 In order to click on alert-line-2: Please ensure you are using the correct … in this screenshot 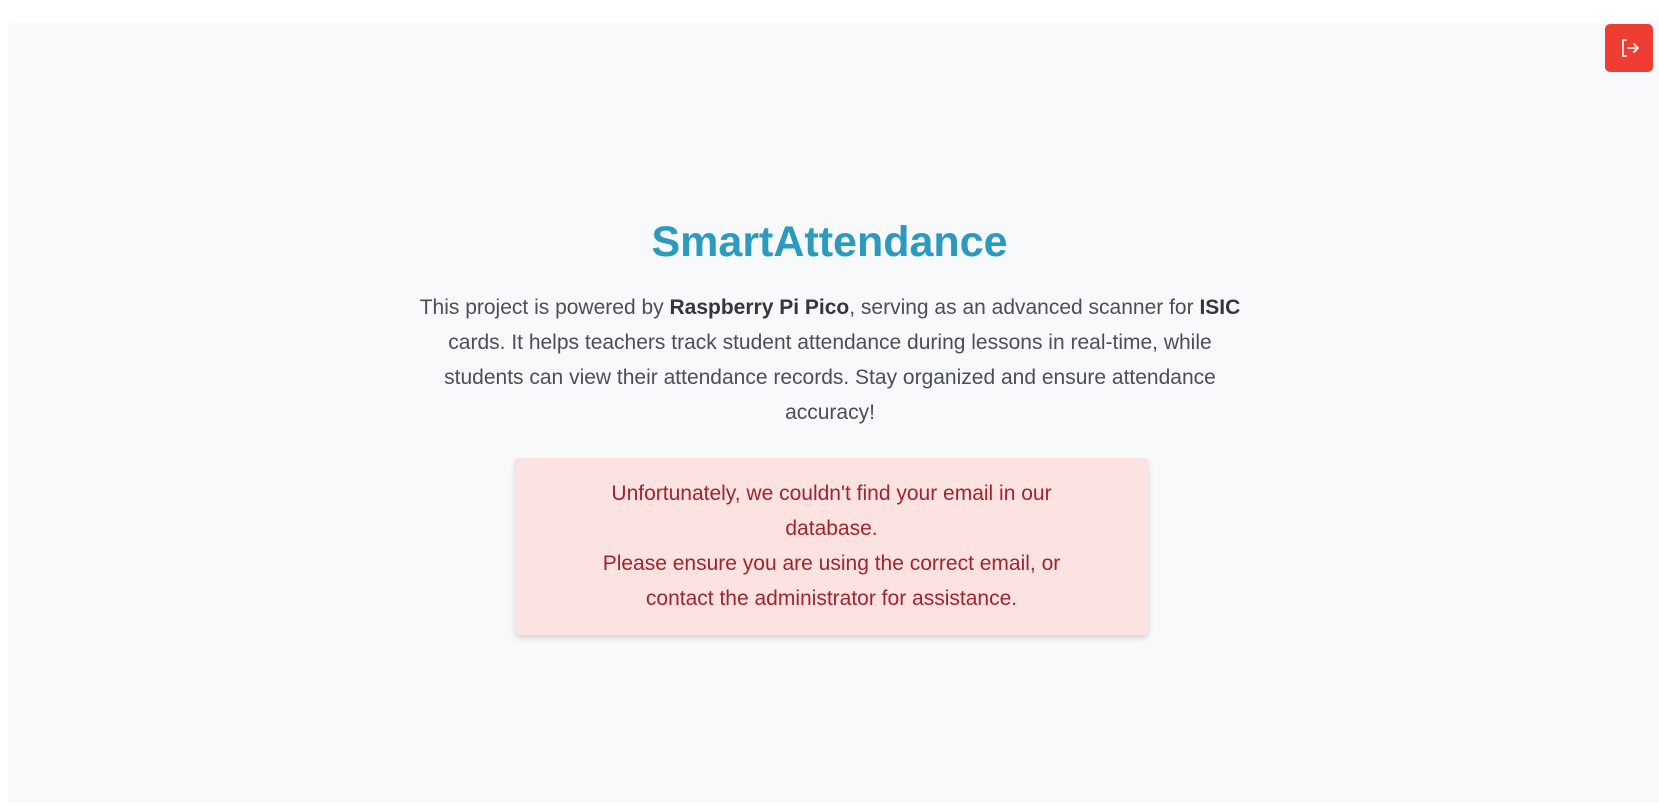, I will do `click(831, 581)`.